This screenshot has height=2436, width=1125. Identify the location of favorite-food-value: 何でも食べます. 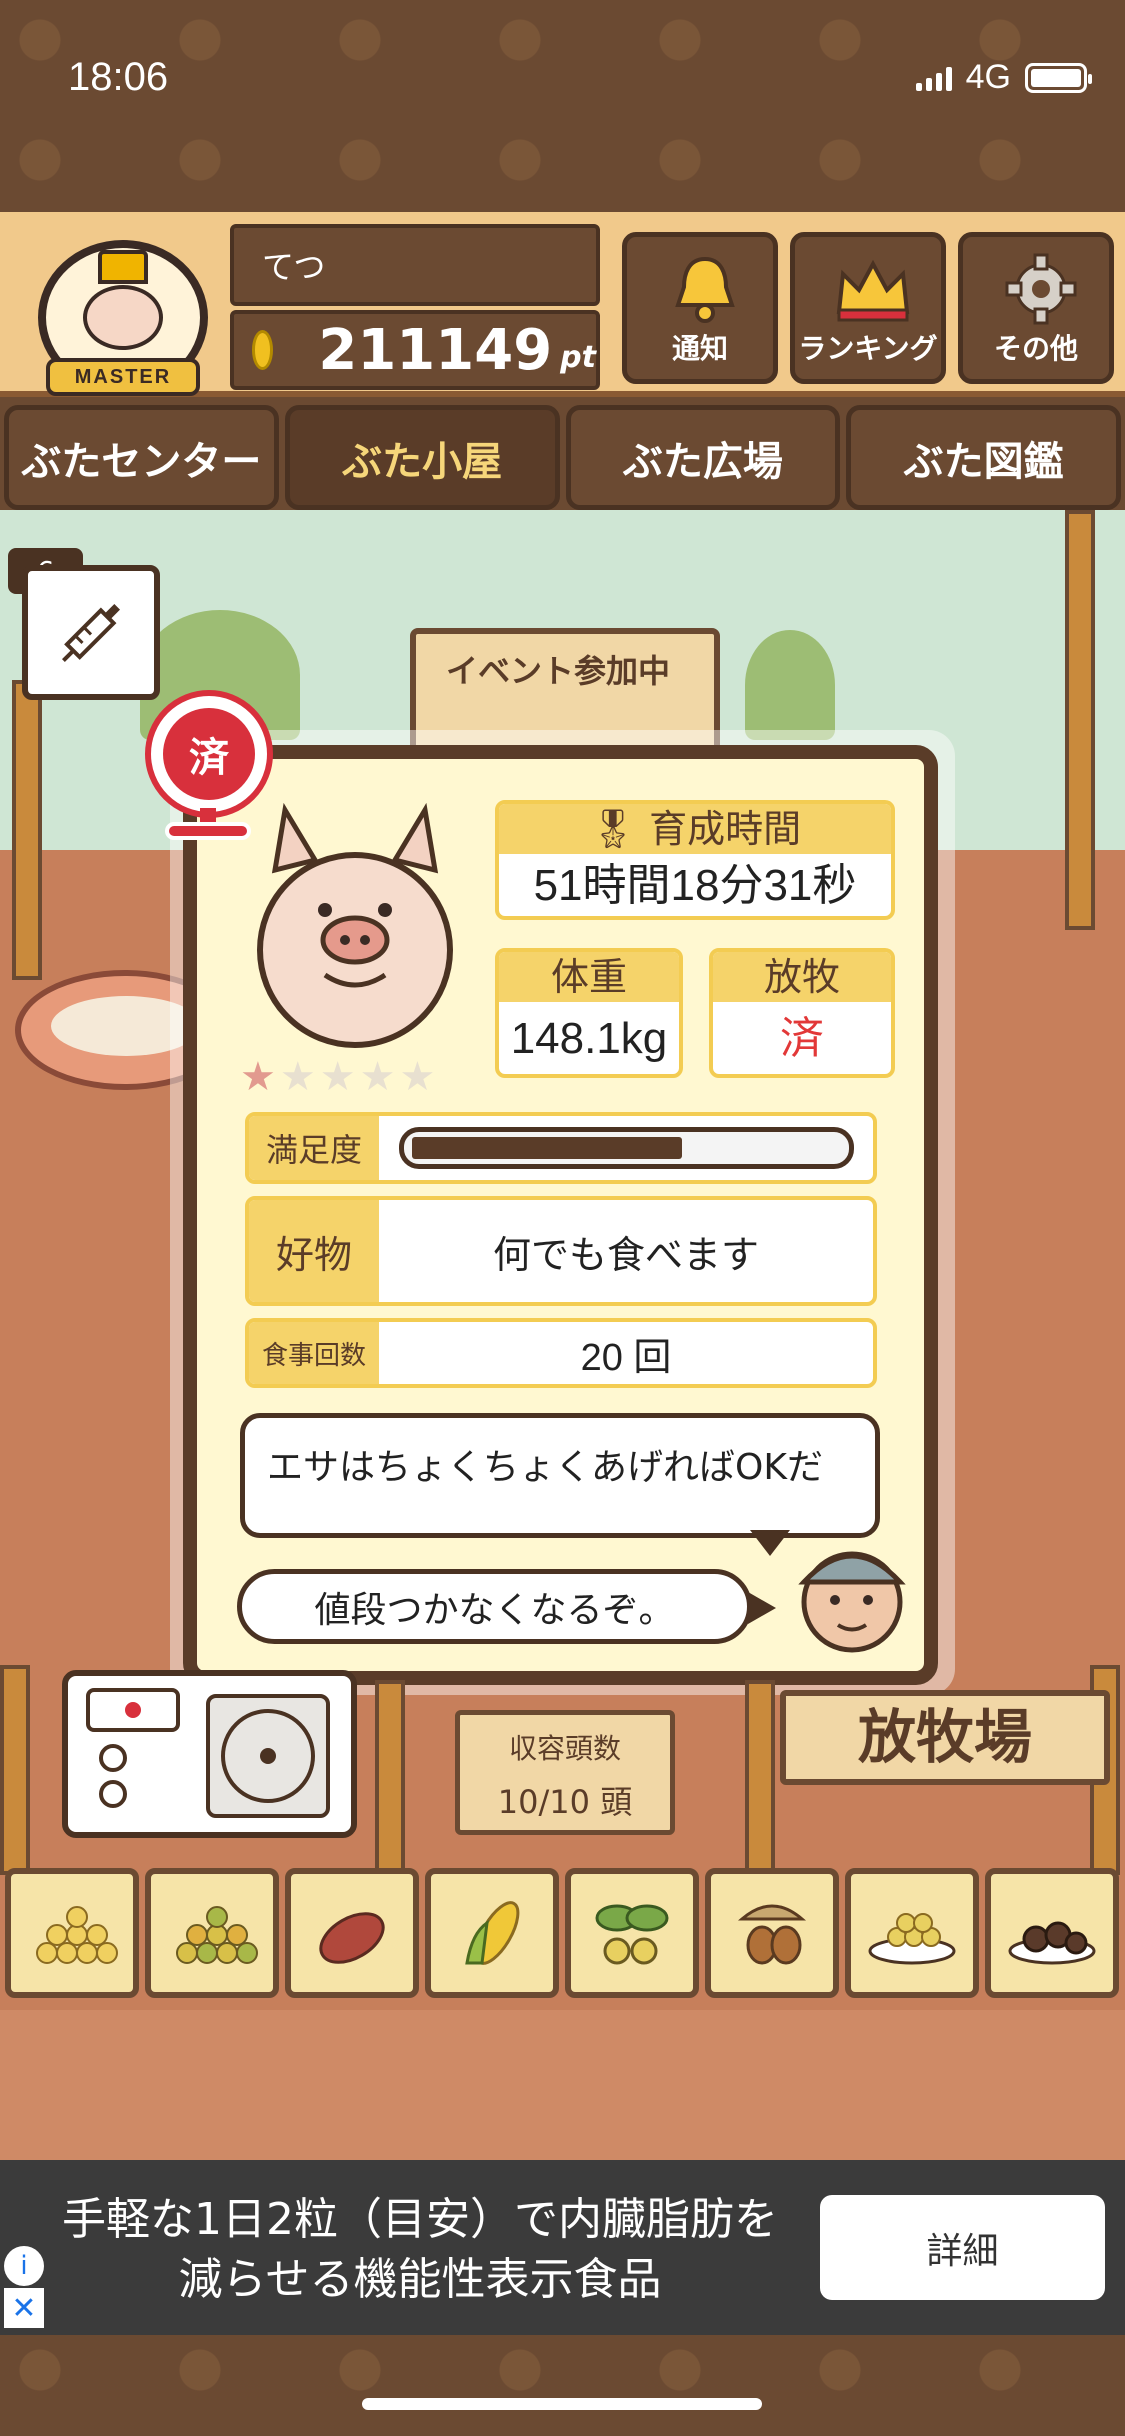
(625, 1254).